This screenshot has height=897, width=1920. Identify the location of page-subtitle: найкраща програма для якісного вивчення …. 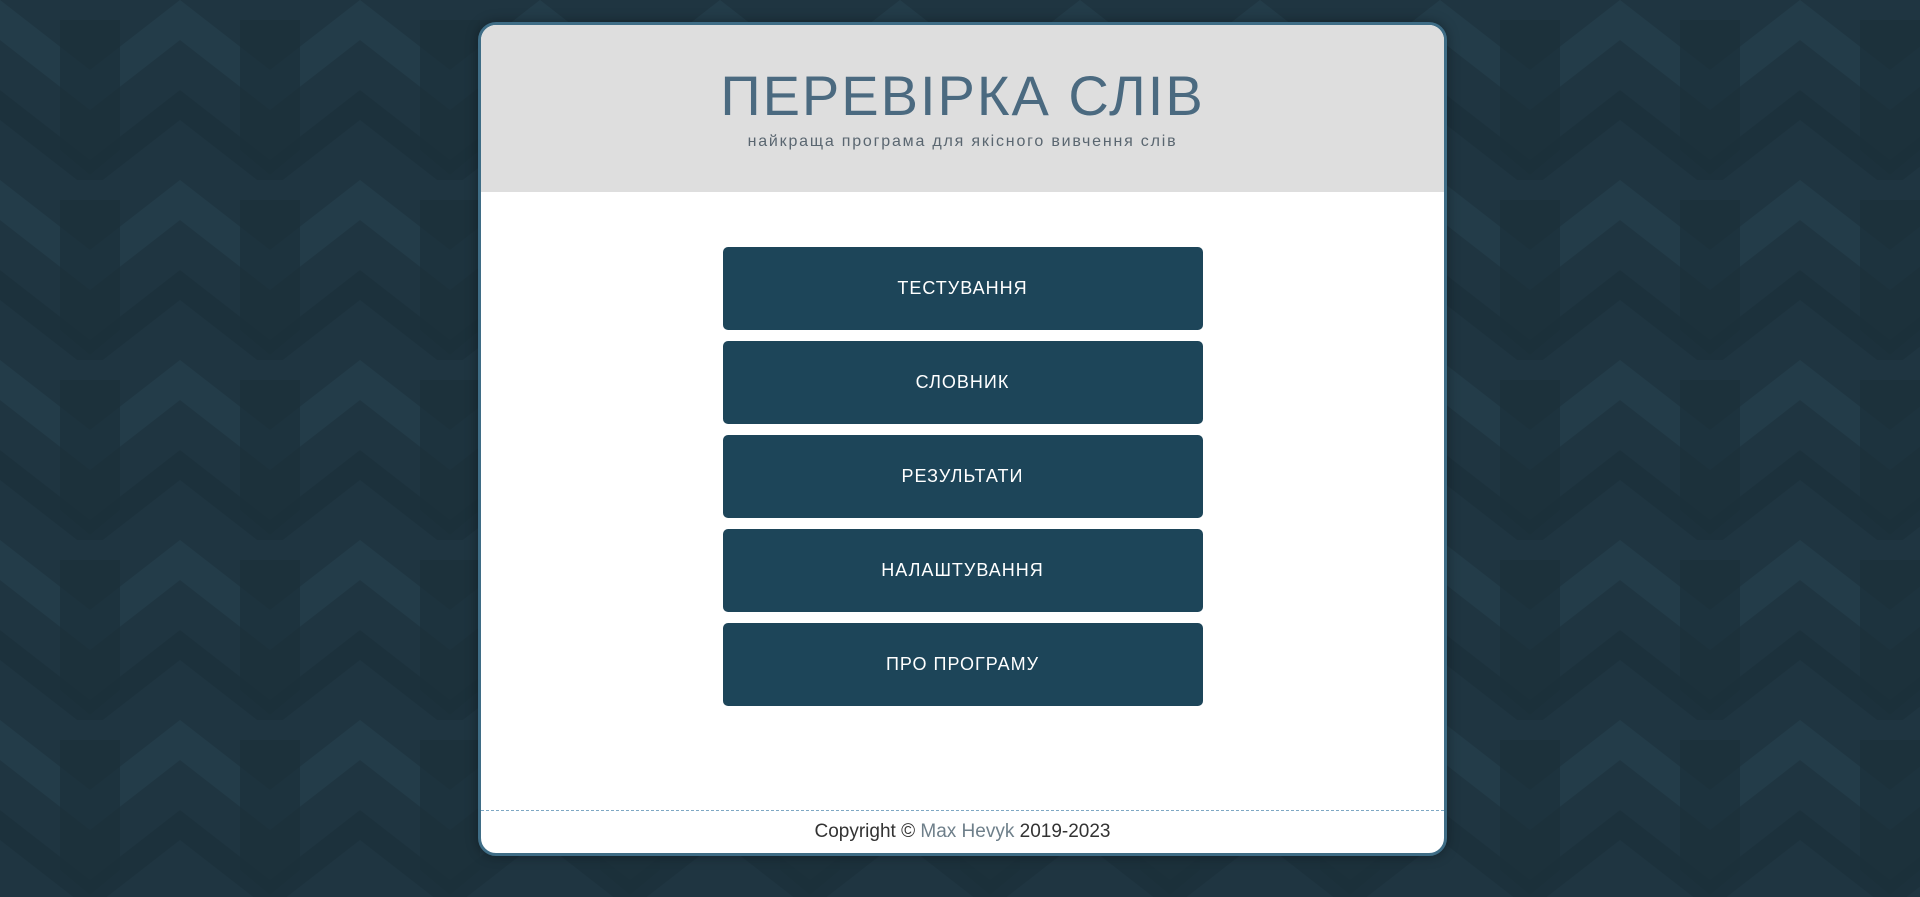
(962, 141).